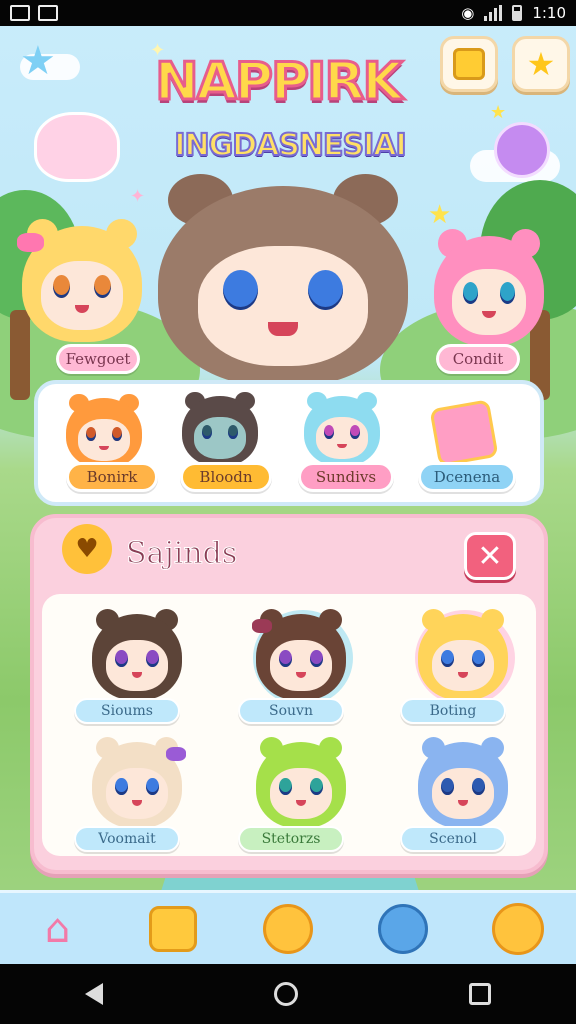 The height and width of the screenshot is (1024, 576). Describe the element at coordinates (517, 13) in the screenshot. I see `battery-icon` at that location.